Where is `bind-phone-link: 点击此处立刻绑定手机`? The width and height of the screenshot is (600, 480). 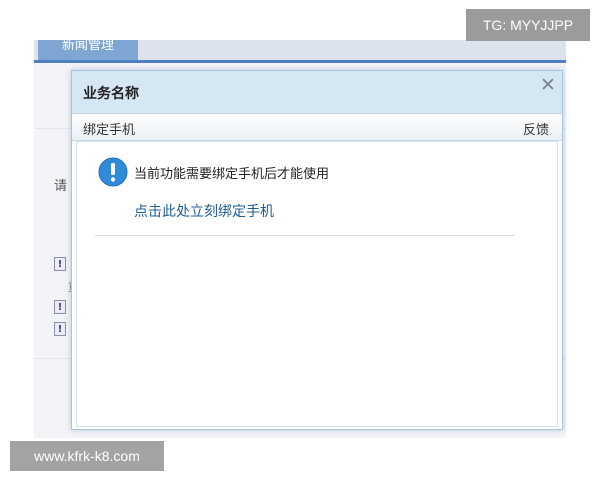 bind-phone-link: 点击此处立刻绑定手机 is located at coordinates (204, 211).